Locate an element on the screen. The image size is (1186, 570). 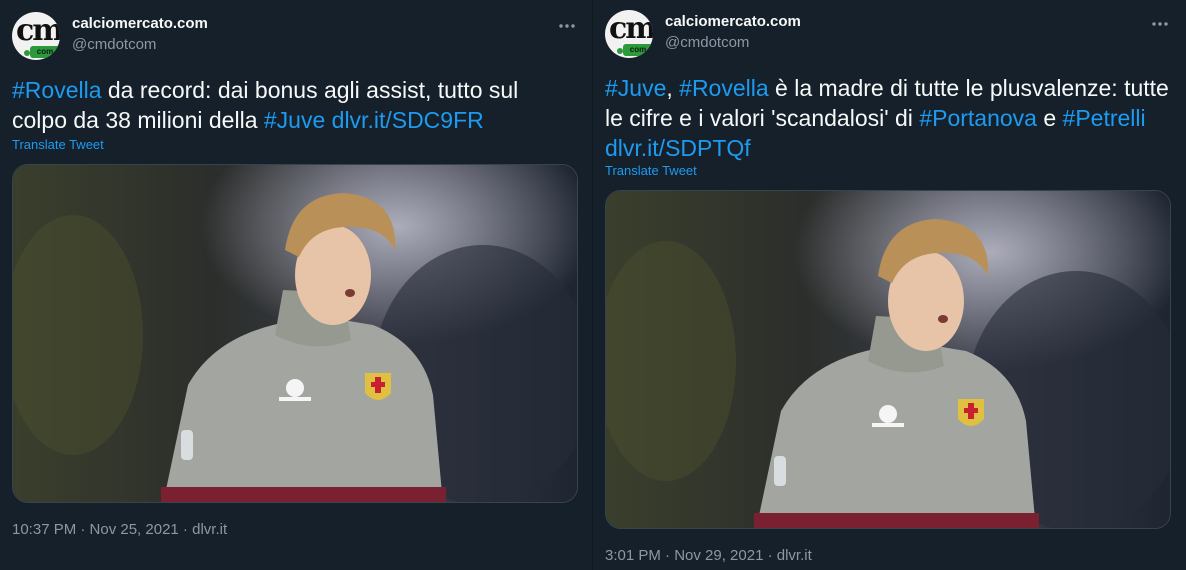
tweet-timestamp: 10:37 PM · Nov 25, 2021 · dlvr.it is located at coordinates (119, 529).